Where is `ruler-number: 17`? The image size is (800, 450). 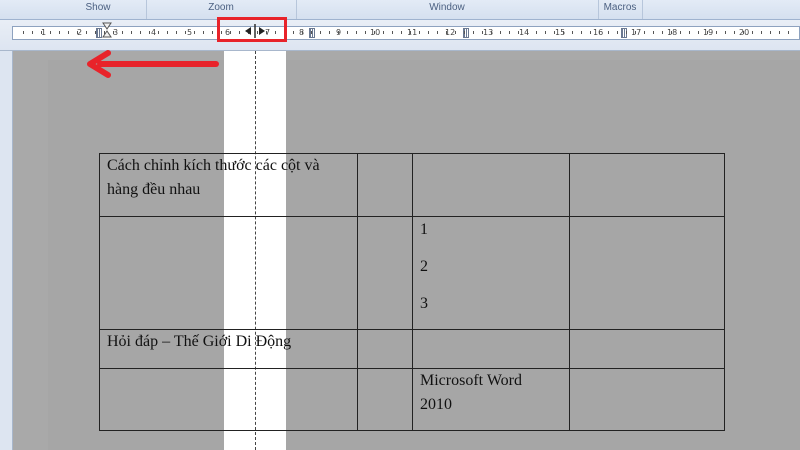
ruler-number: 17 is located at coordinates (636, 32).